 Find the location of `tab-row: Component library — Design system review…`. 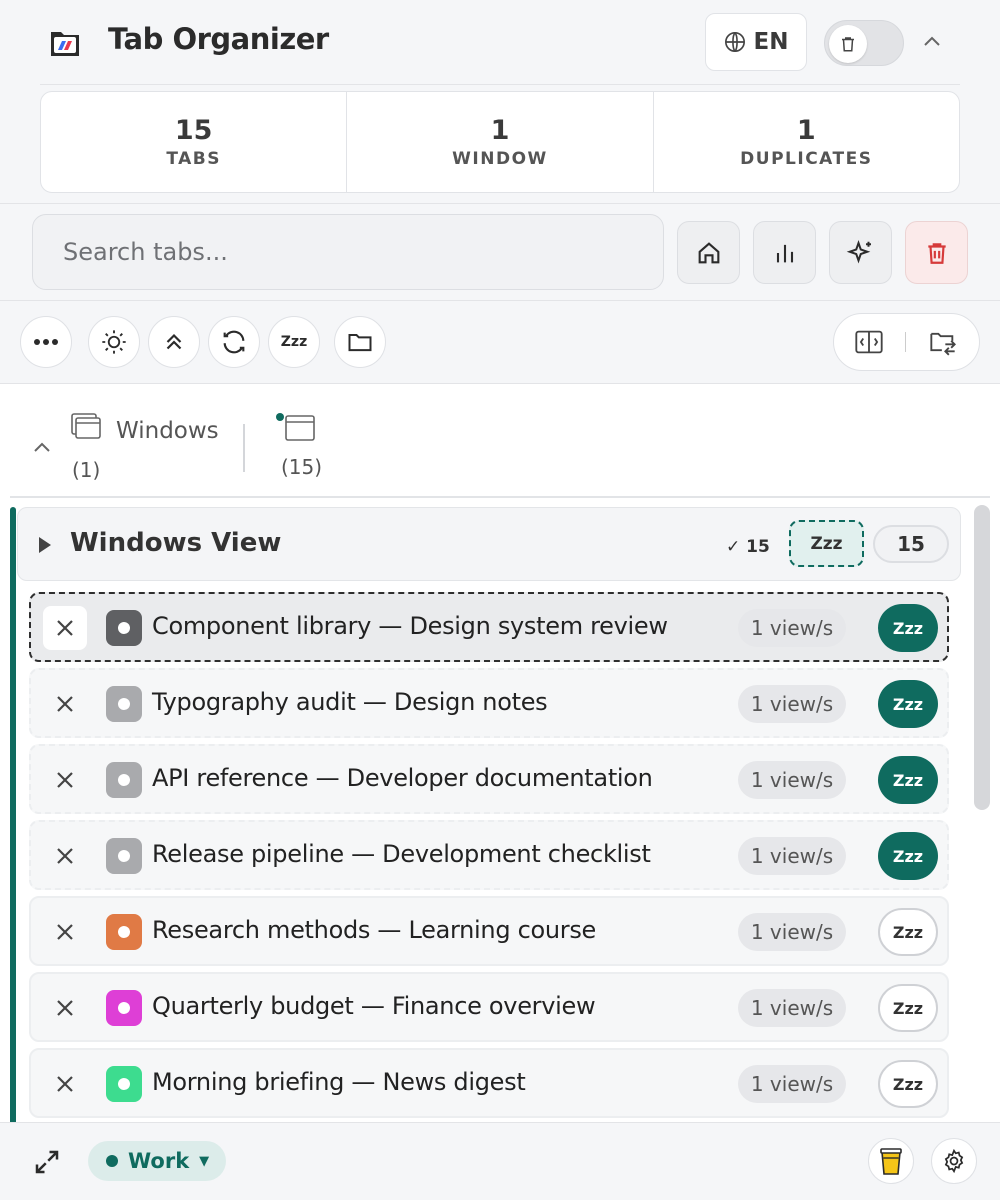

tab-row: Component library — Design system review… is located at coordinates (489, 627).